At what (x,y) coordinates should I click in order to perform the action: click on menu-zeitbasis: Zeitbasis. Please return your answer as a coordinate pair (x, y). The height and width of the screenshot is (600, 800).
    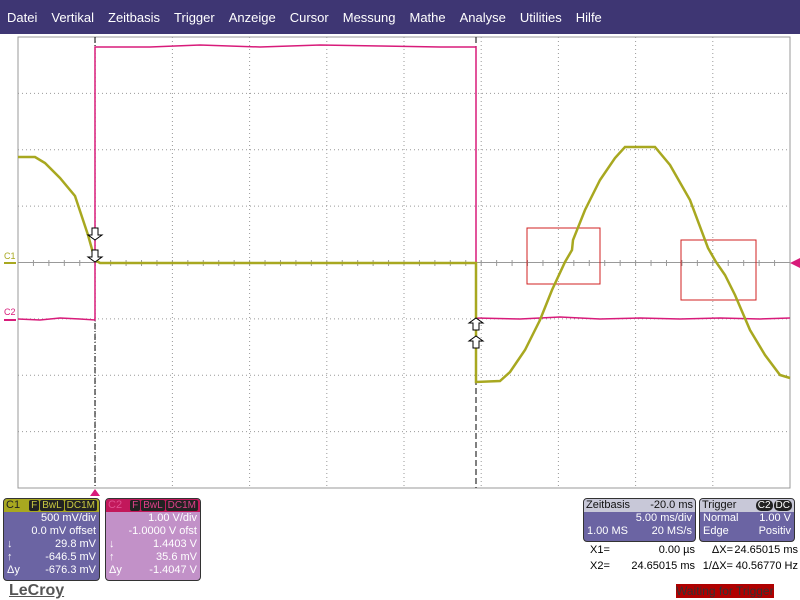
    Looking at the image, I should click on (134, 17).